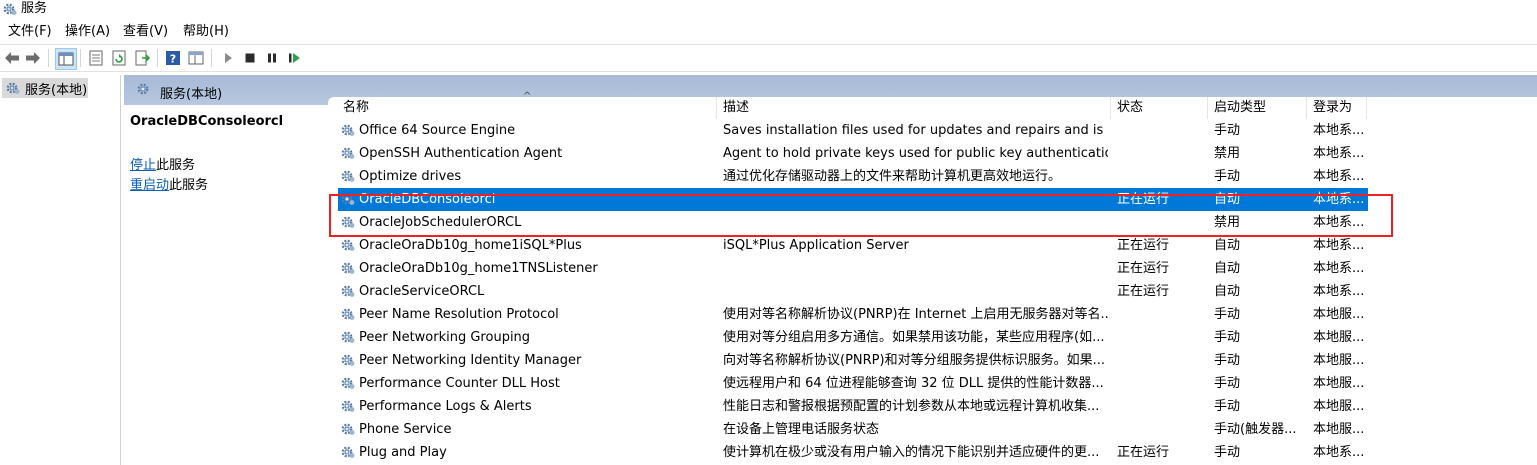 This screenshot has width=1537, height=465. I want to click on service-name-cell: OracleDBConsoleorcl, so click(427, 199).